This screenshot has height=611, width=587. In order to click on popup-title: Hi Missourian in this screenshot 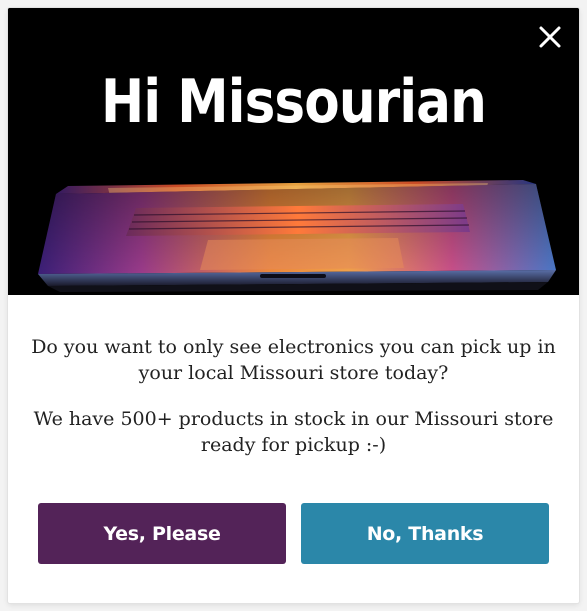, I will do `click(293, 102)`.